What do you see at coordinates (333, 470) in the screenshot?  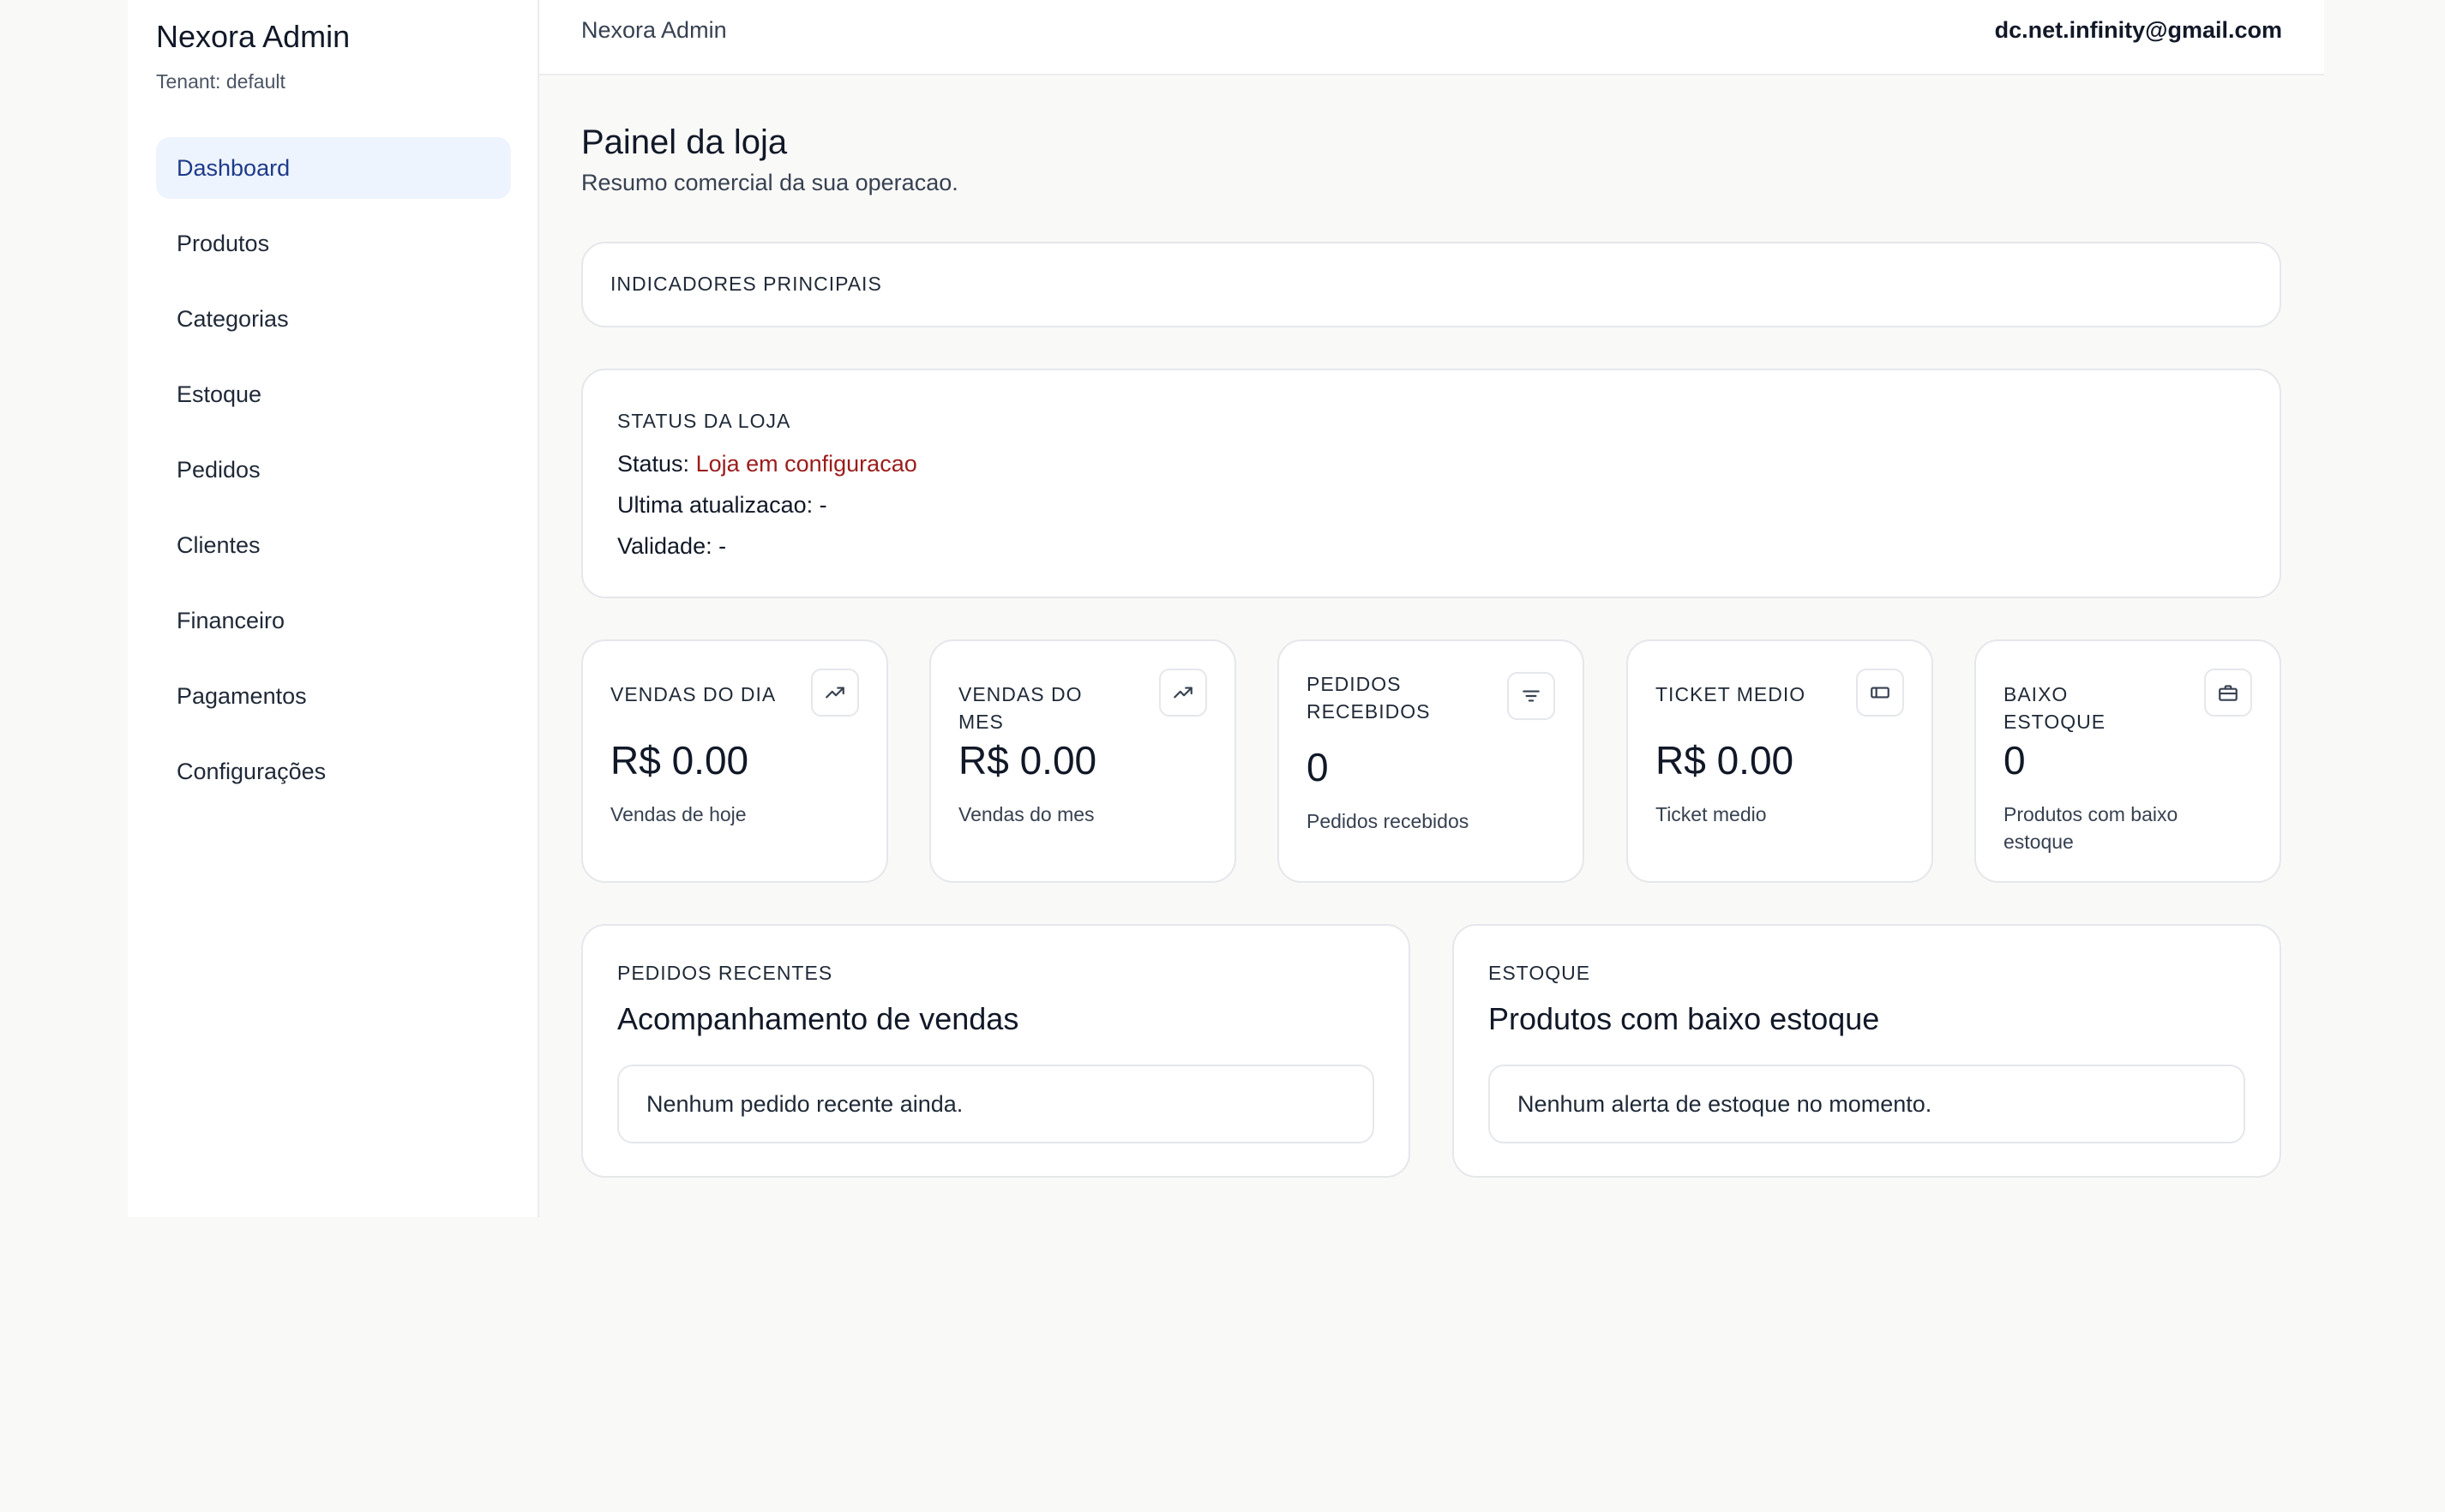 I see `sidebar-item-pedidos: Pedidos` at bounding box center [333, 470].